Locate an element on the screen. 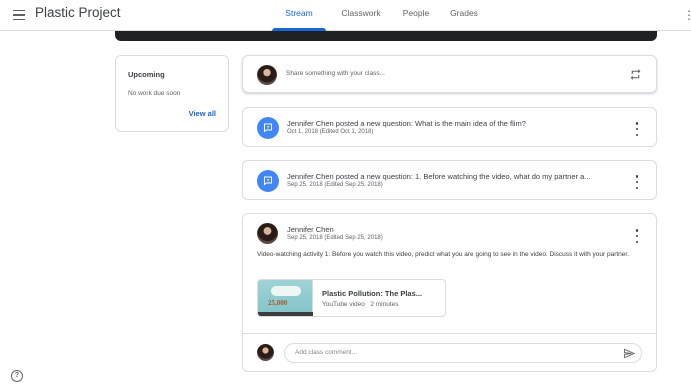 The width and height of the screenshot is (691, 387). menu-icon is located at coordinates (19, 15).